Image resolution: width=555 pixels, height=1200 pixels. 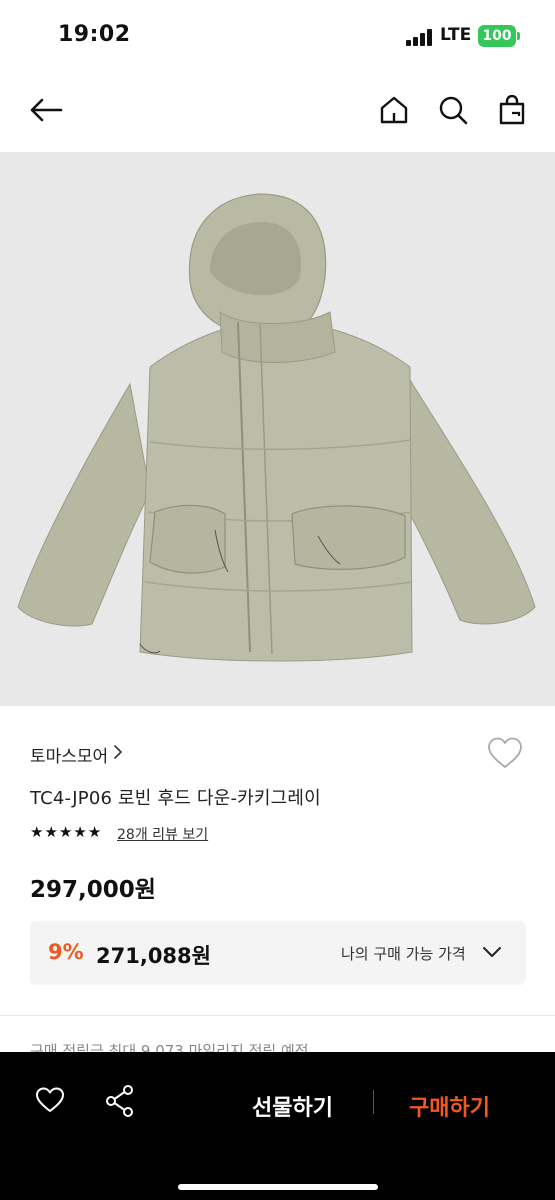 I want to click on product-title: TC4-JP06 로빈 후드 다운-카키그레이, so click(x=175, y=798).